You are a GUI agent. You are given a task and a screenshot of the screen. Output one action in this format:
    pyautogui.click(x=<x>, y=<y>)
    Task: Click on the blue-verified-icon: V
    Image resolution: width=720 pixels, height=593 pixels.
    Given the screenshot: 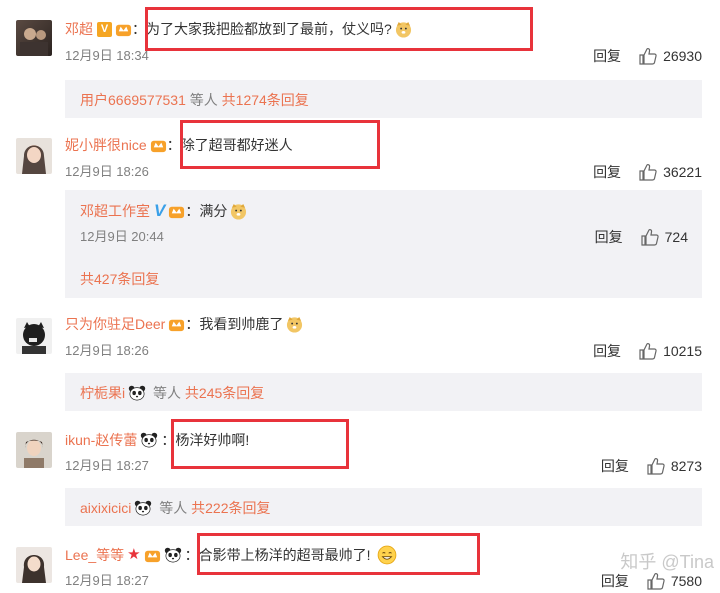 What is the action you would take?
    pyautogui.click(x=160, y=210)
    